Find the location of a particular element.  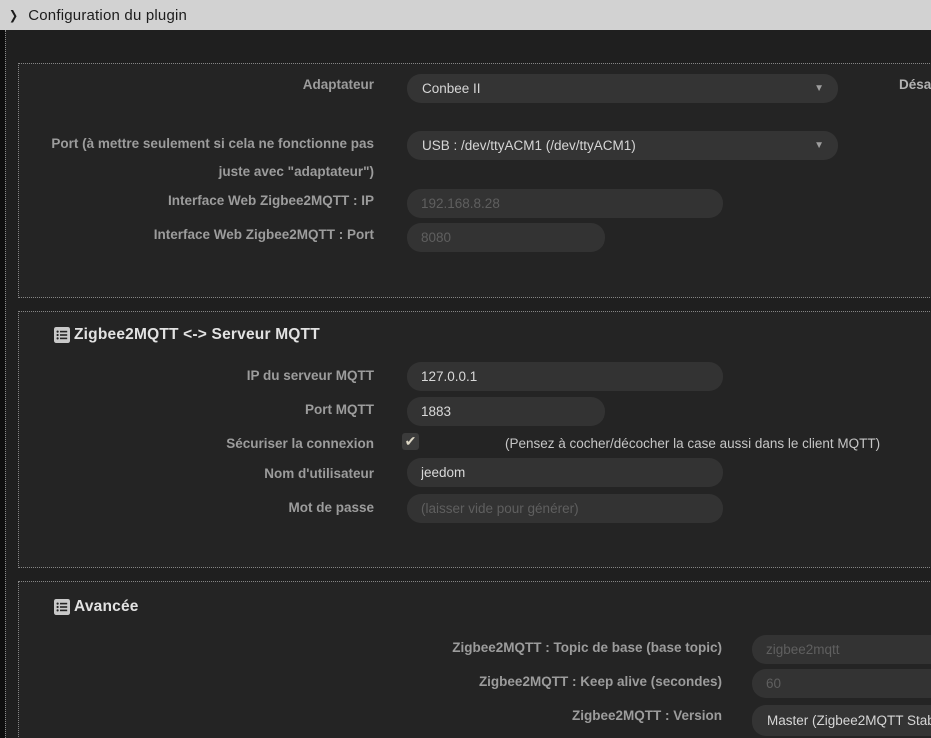

version-label: Zigbee2MQTT : Version is located at coordinates (646, 715).